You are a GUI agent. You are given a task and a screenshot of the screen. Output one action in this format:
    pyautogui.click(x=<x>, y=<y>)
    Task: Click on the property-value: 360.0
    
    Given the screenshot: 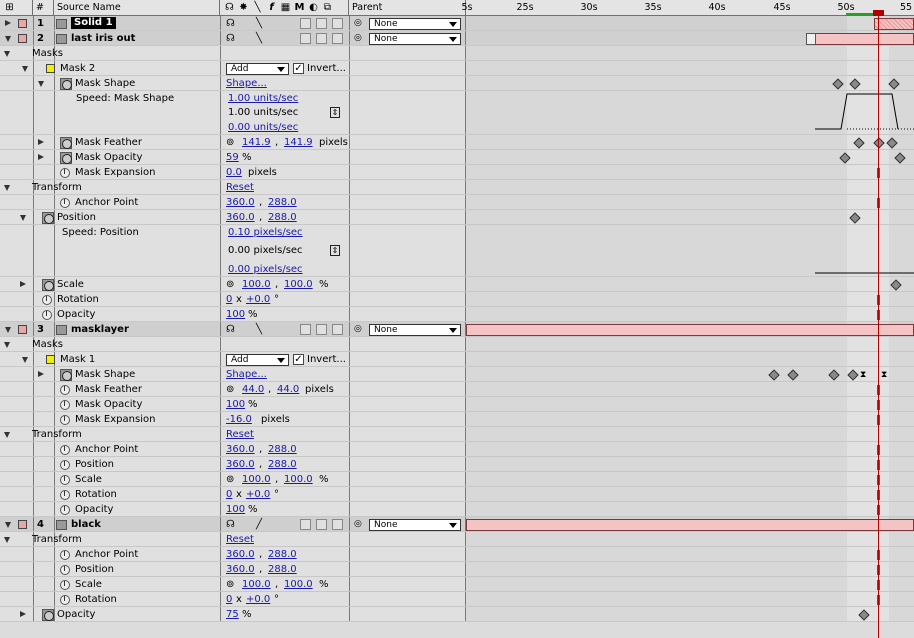 What is the action you would take?
    pyautogui.click(x=240, y=464)
    